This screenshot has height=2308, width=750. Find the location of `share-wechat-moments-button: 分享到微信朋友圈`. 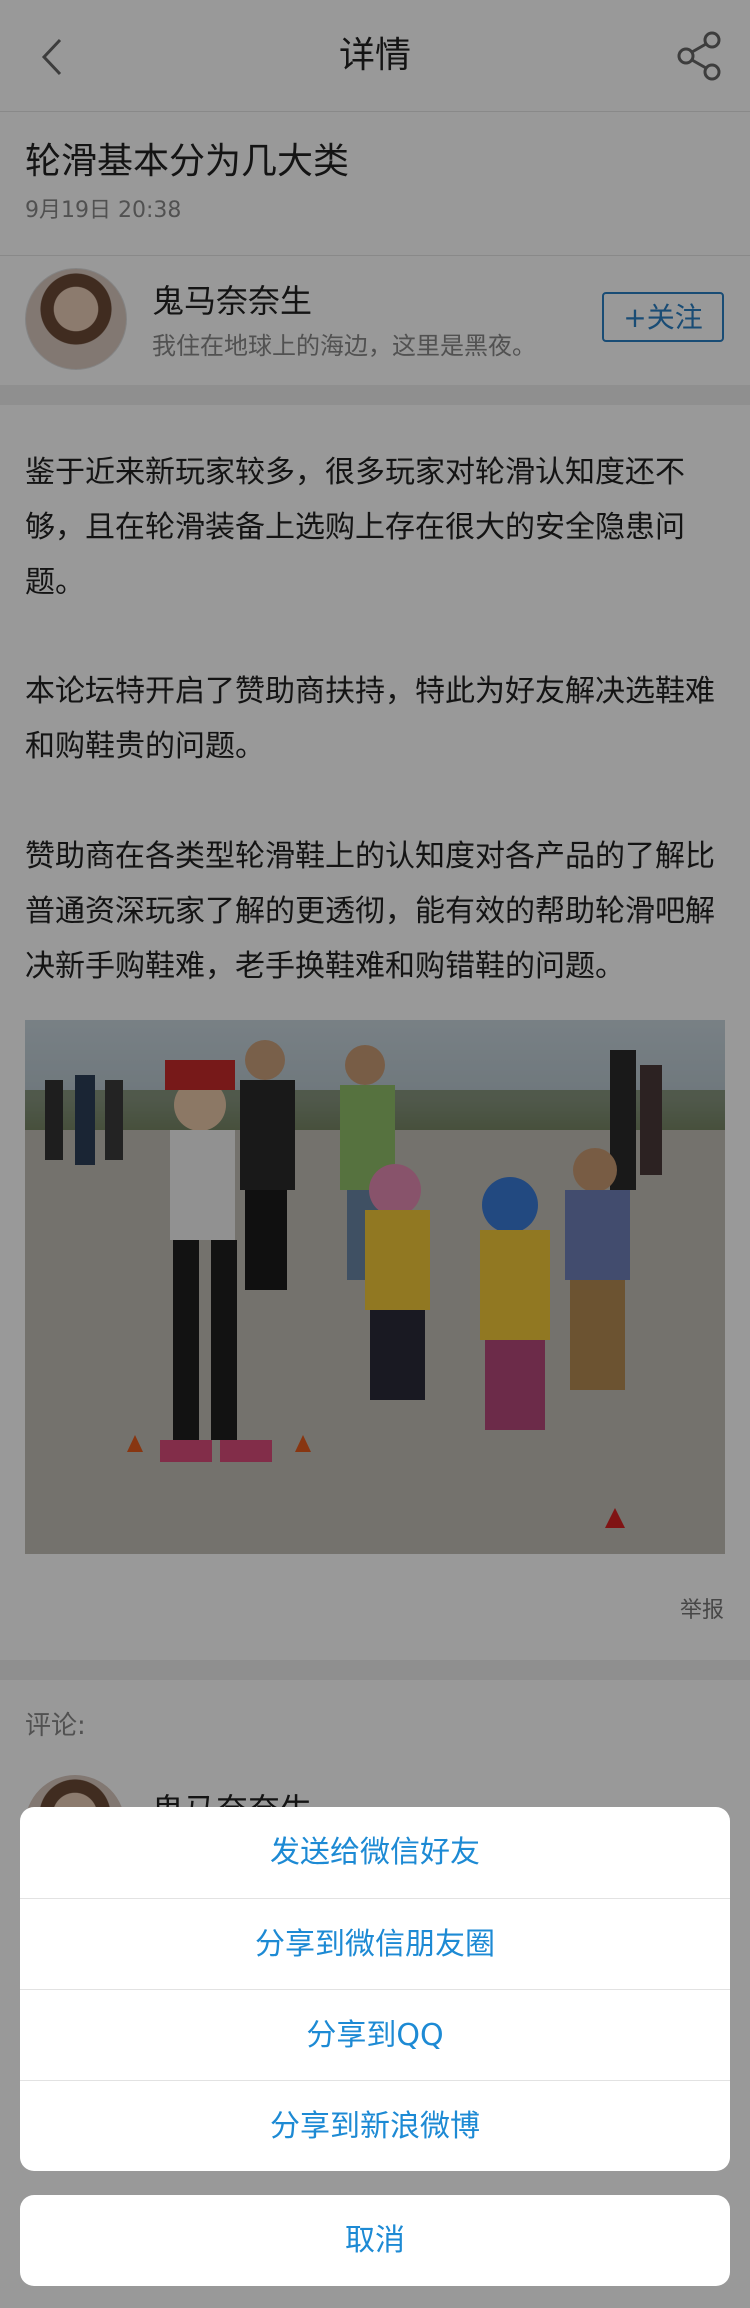

share-wechat-moments-button: 分享到微信朋友圈 is located at coordinates (375, 1943).